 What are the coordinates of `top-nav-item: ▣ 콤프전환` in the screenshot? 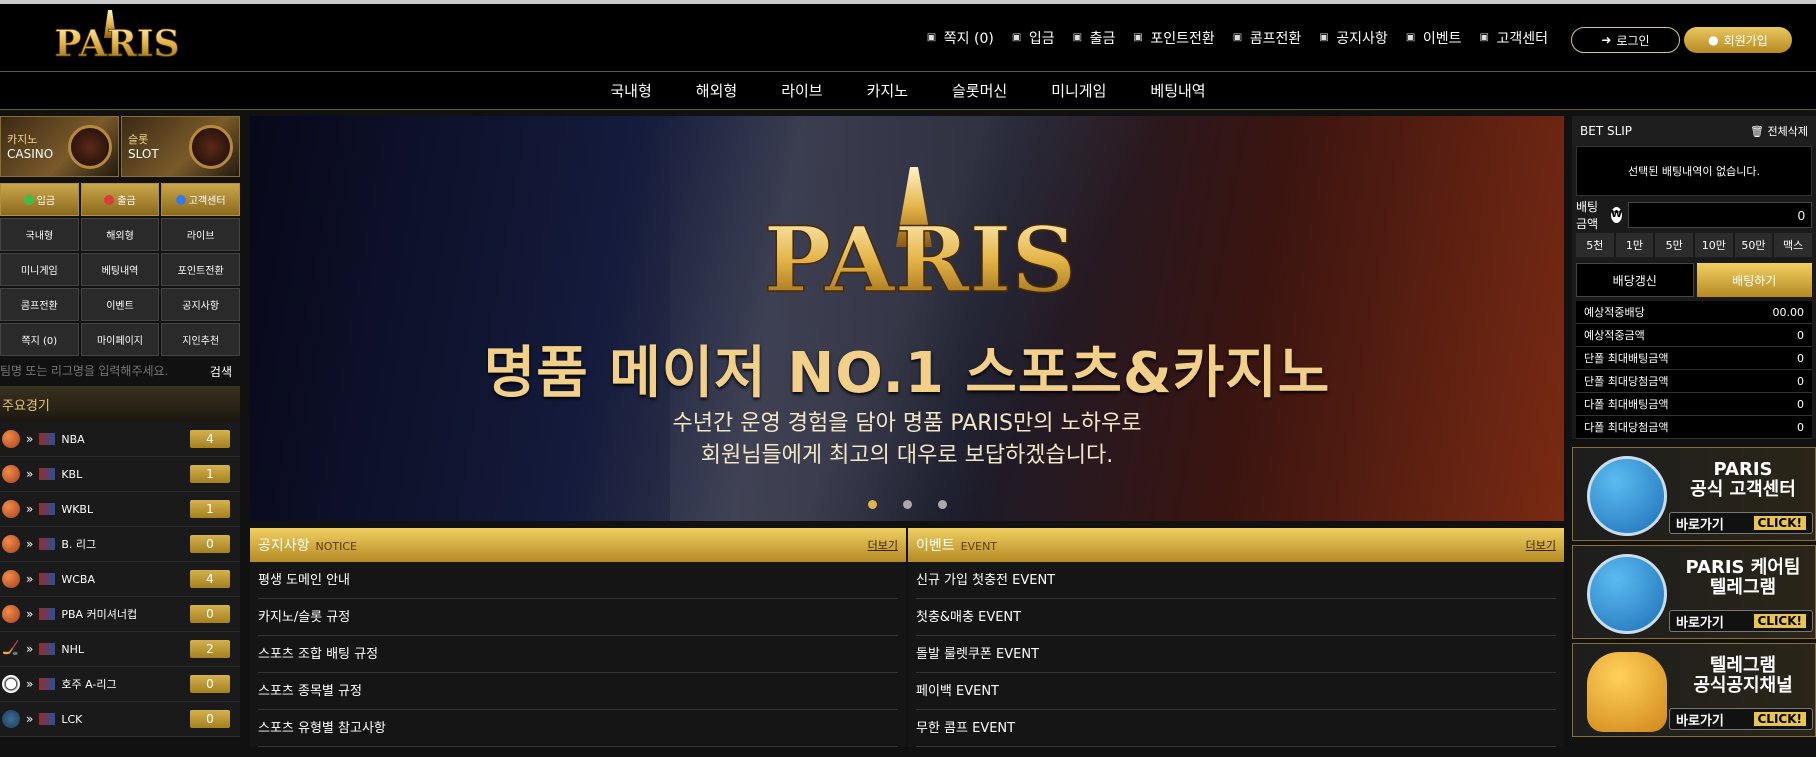 It's located at (1267, 38).